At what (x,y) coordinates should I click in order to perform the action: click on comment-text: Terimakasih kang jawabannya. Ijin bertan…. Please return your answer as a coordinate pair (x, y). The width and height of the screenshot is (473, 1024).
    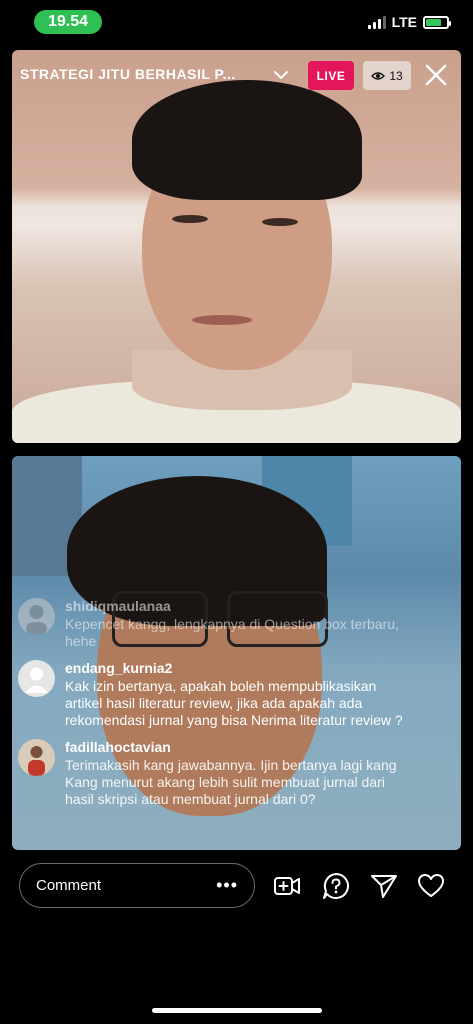
    Looking at the image, I should click on (231, 782).